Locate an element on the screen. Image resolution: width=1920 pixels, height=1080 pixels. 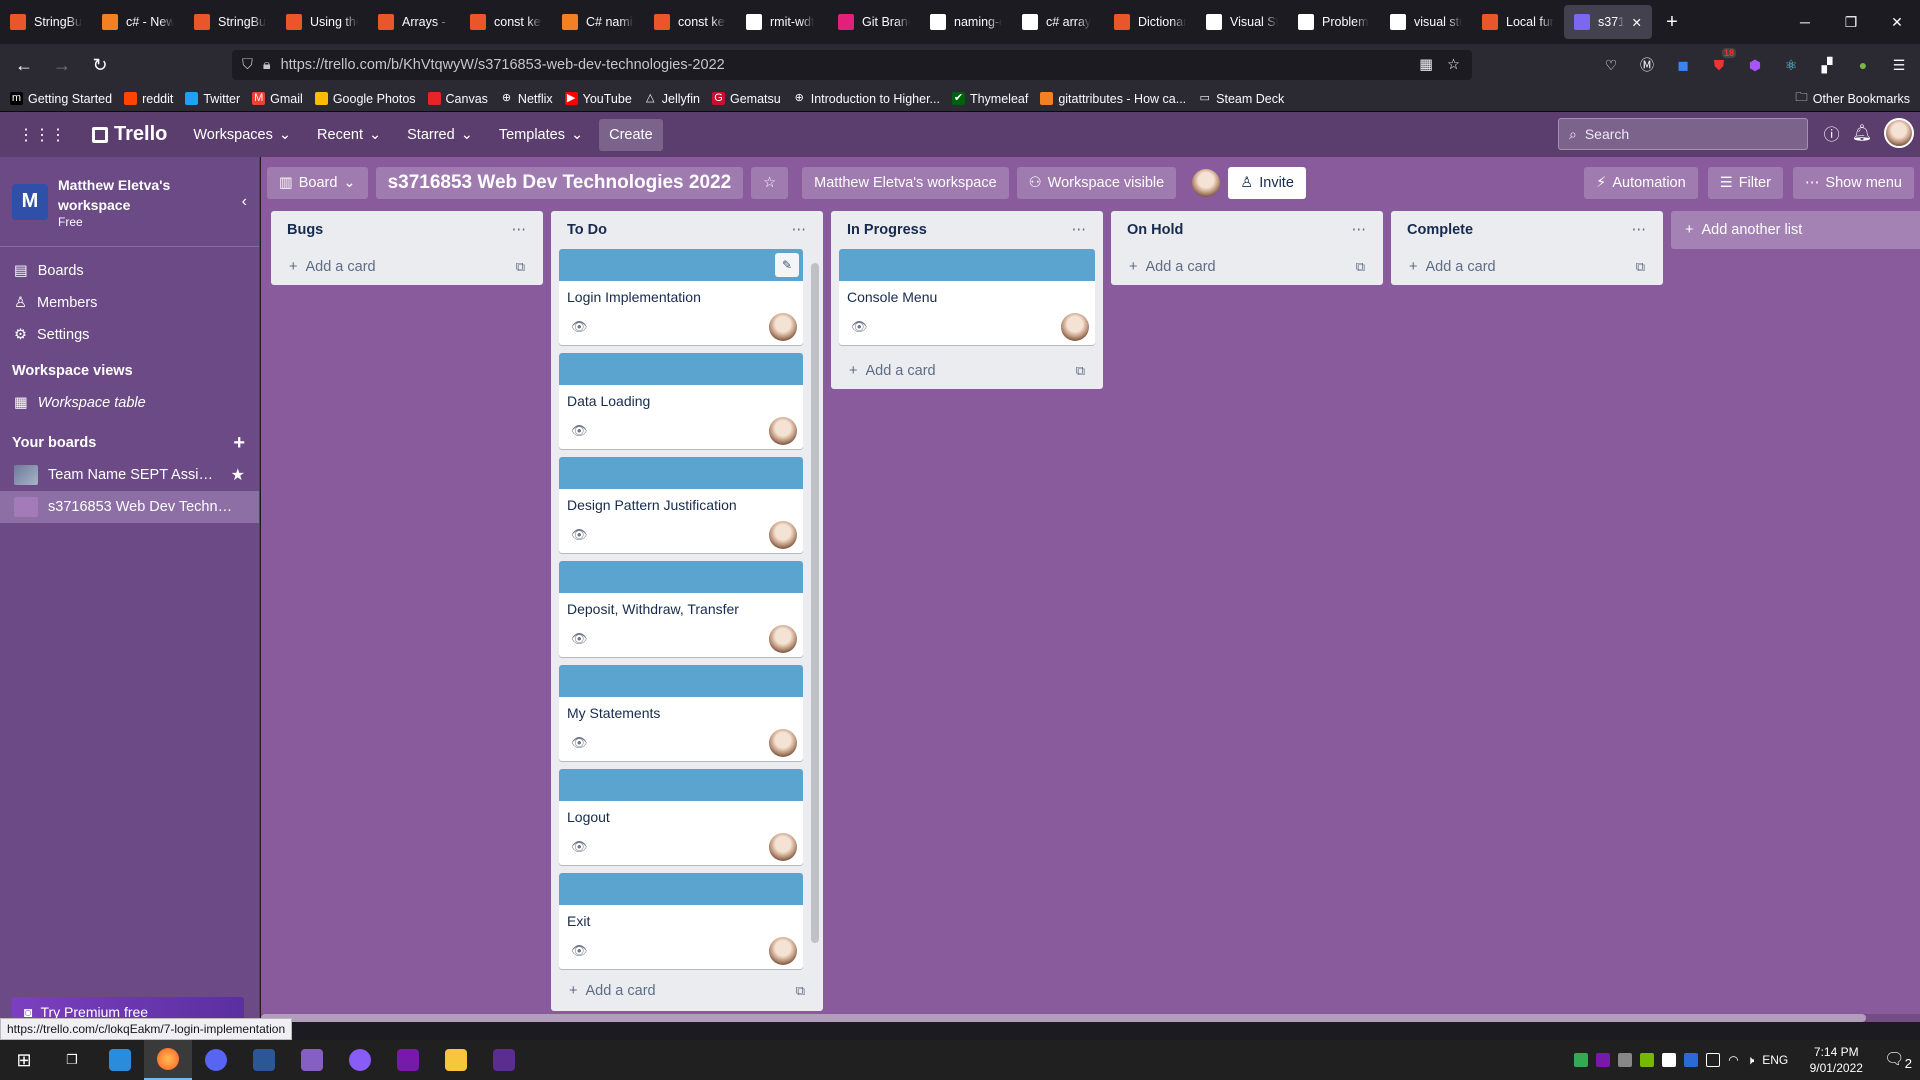
card: My Statements 👁︎ is located at coordinates (681, 713).